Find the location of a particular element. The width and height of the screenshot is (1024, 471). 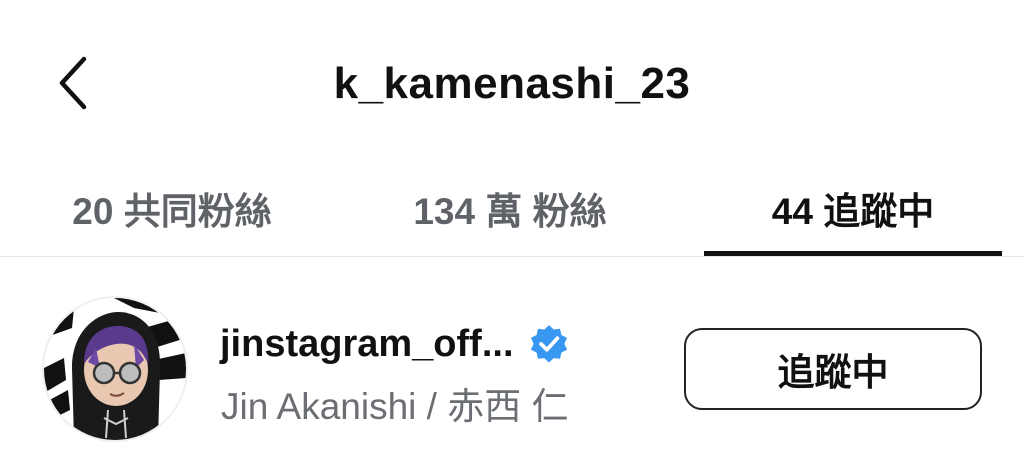

tab-mutual-followers: 20 共同粉絲 is located at coordinates (172, 208).